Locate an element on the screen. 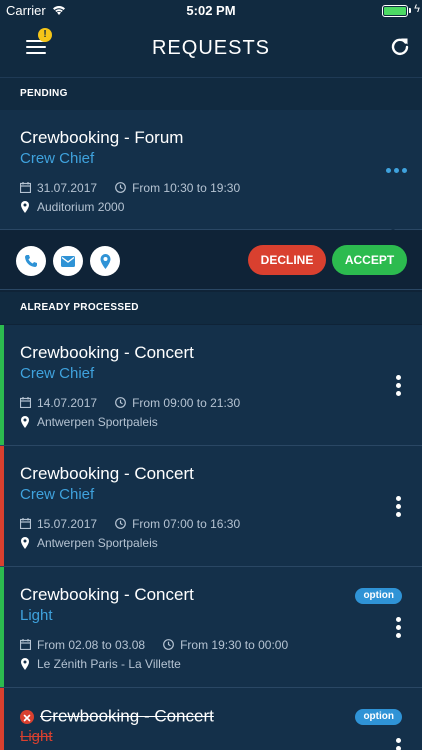 The image size is (422, 750). request-date: 31.07.2017 is located at coordinates (67, 187).